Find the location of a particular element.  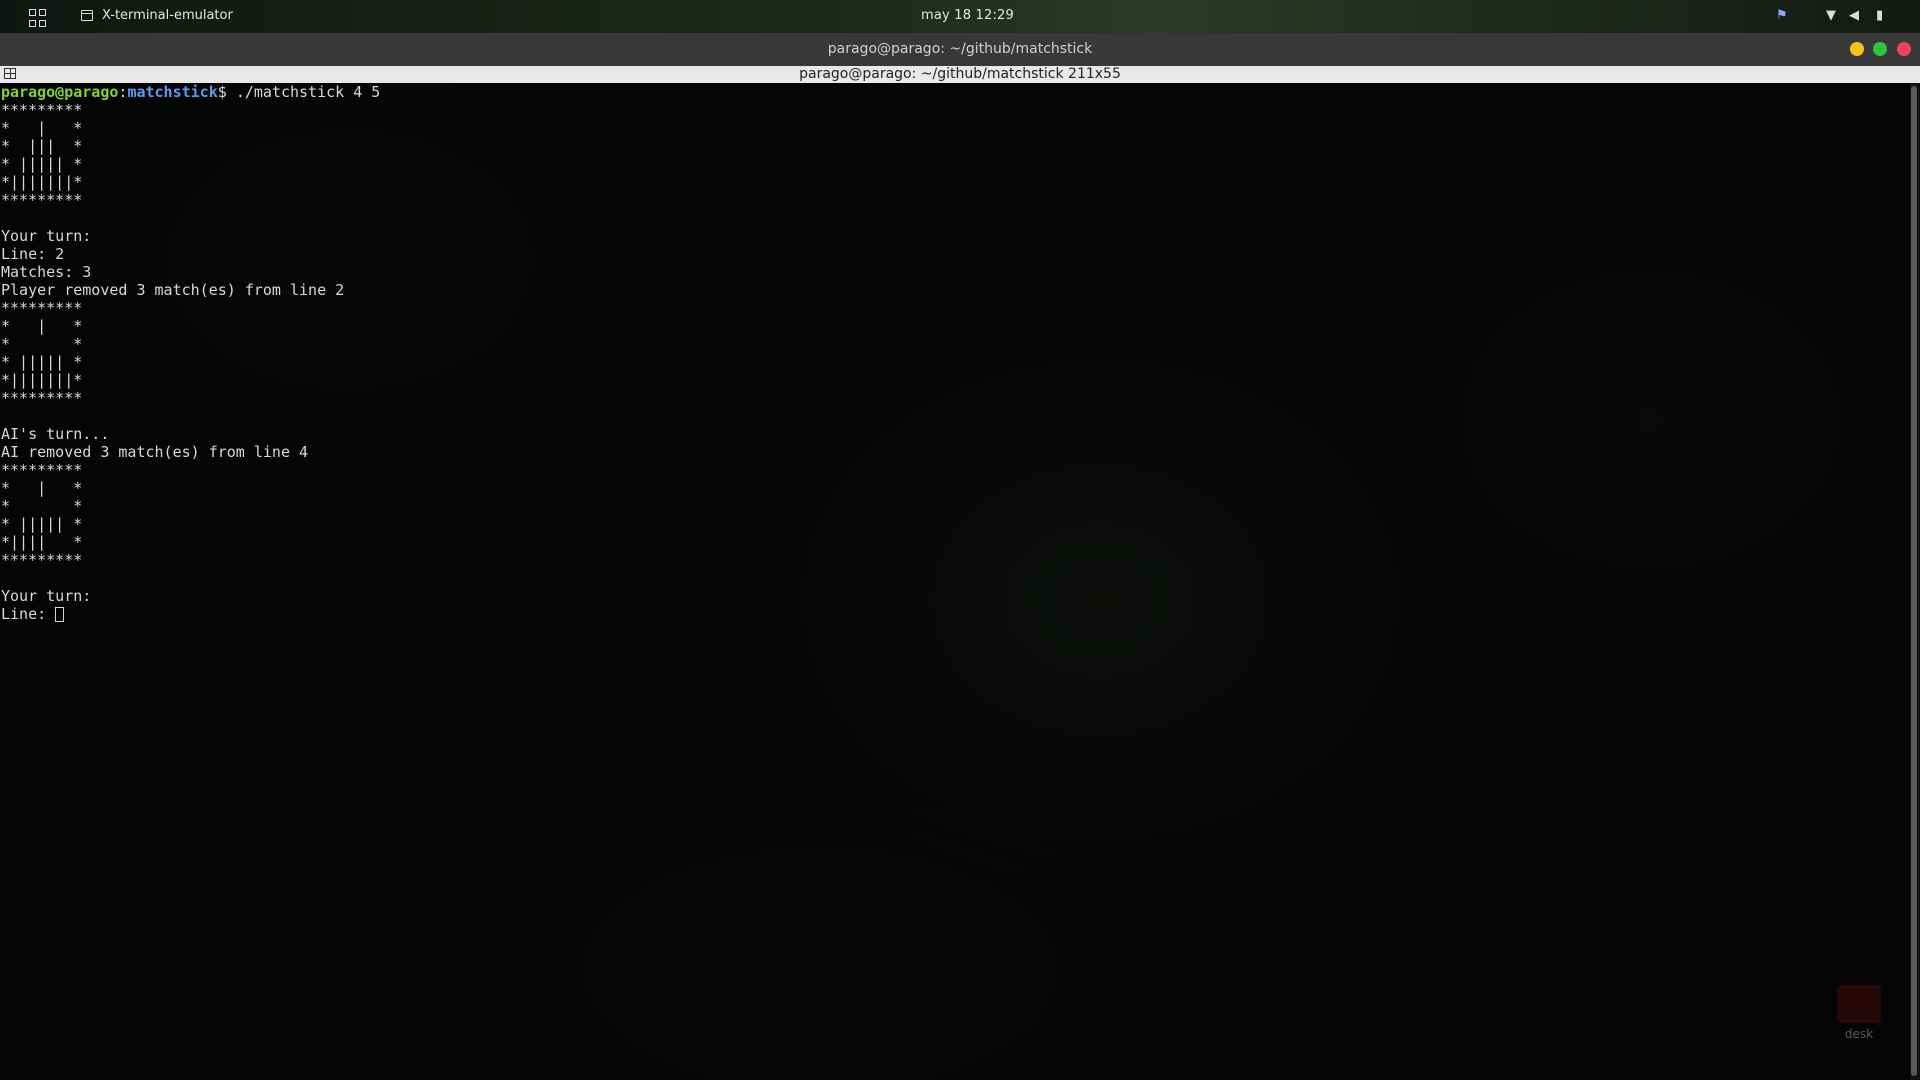

top-panel: X-terminal-emulator may 18 12:29 ⚑ ▼ ◀ ▮ is located at coordinates (960, 16).